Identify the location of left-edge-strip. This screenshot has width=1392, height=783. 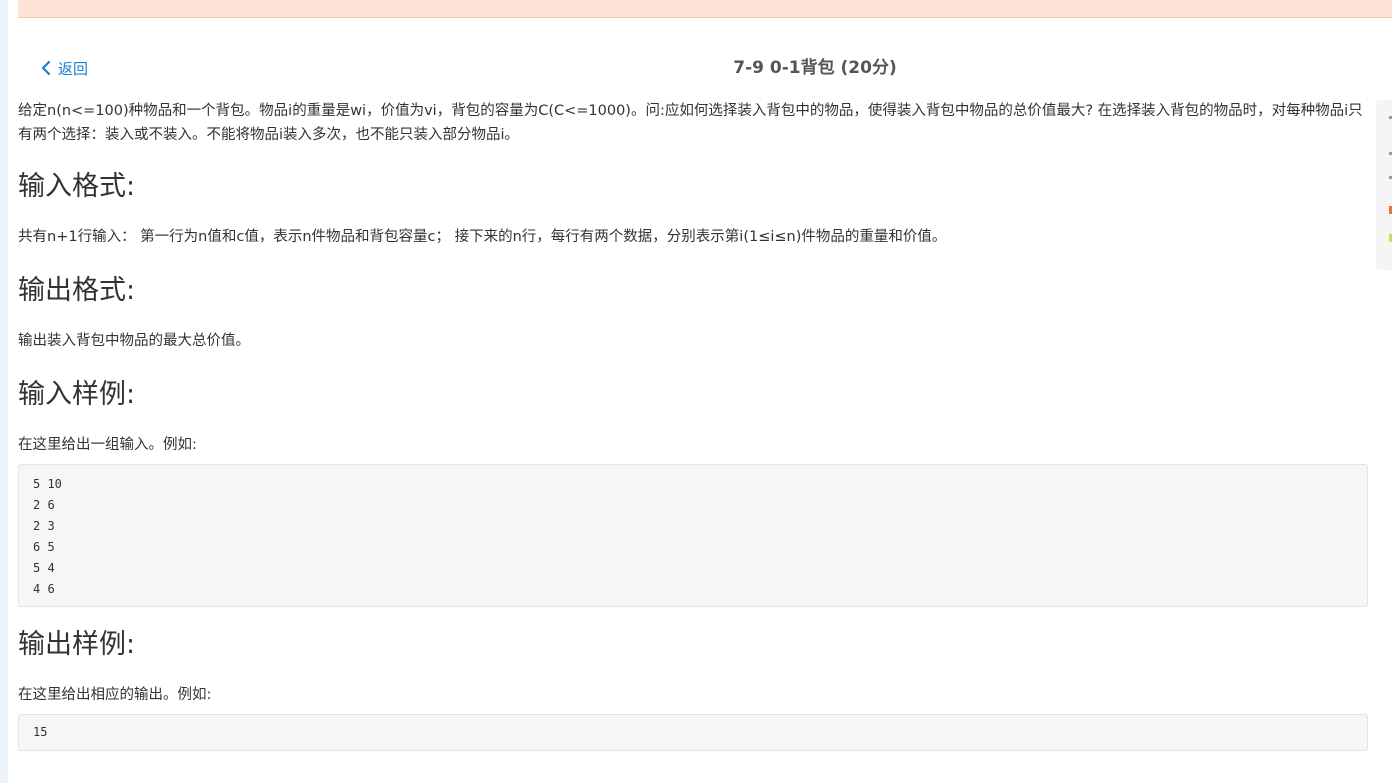
(4, 391).